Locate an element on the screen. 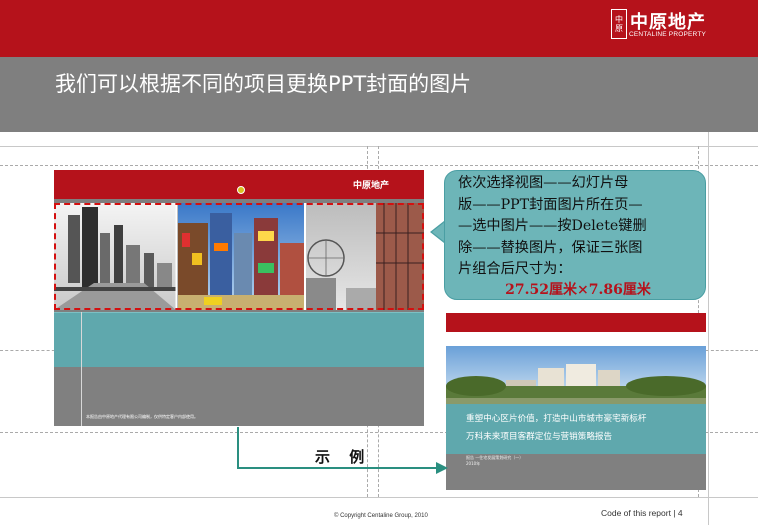  selection-outline is located at coordinates (239, 256).